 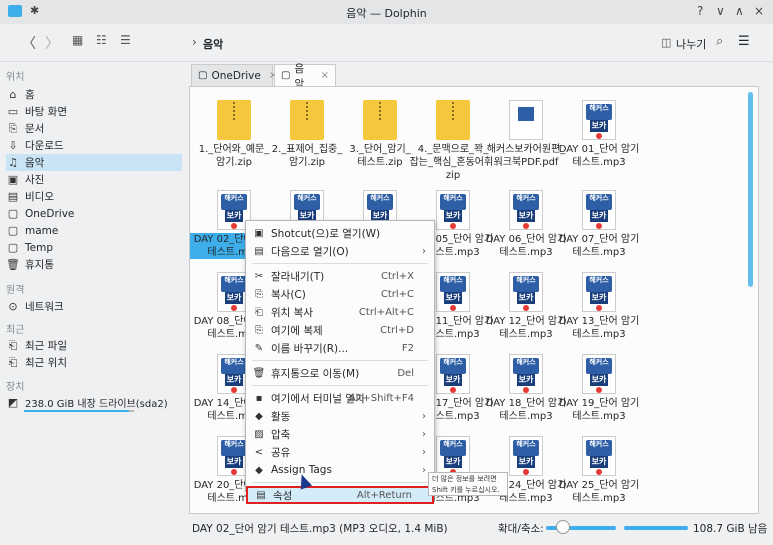 What do you see at coordinates (13, 145) in the screenshot?
I see `download-icon: ⇩` at bounding box center [13, 145].